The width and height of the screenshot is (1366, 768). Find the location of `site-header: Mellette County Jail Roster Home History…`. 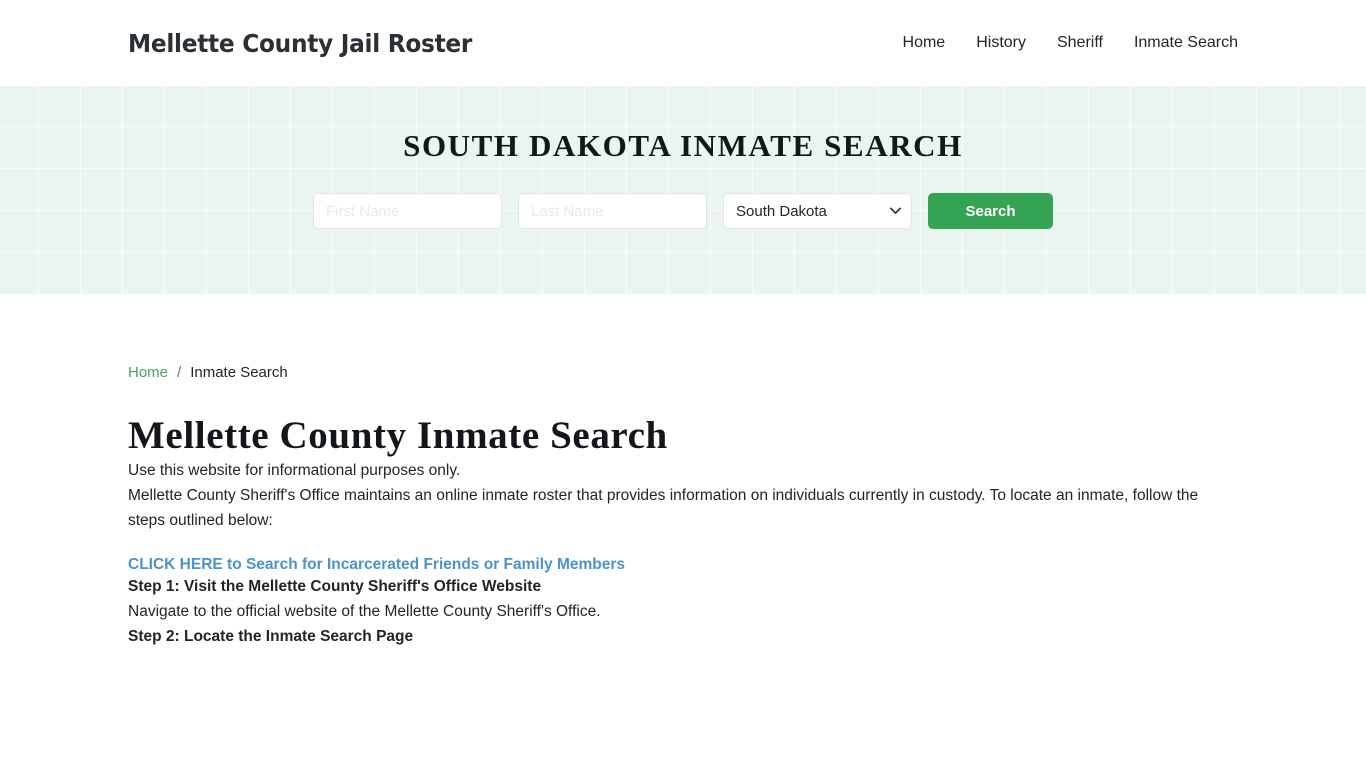

site-header: Mellette County Jail Roster Home History… is located at coordinates (683, 43).